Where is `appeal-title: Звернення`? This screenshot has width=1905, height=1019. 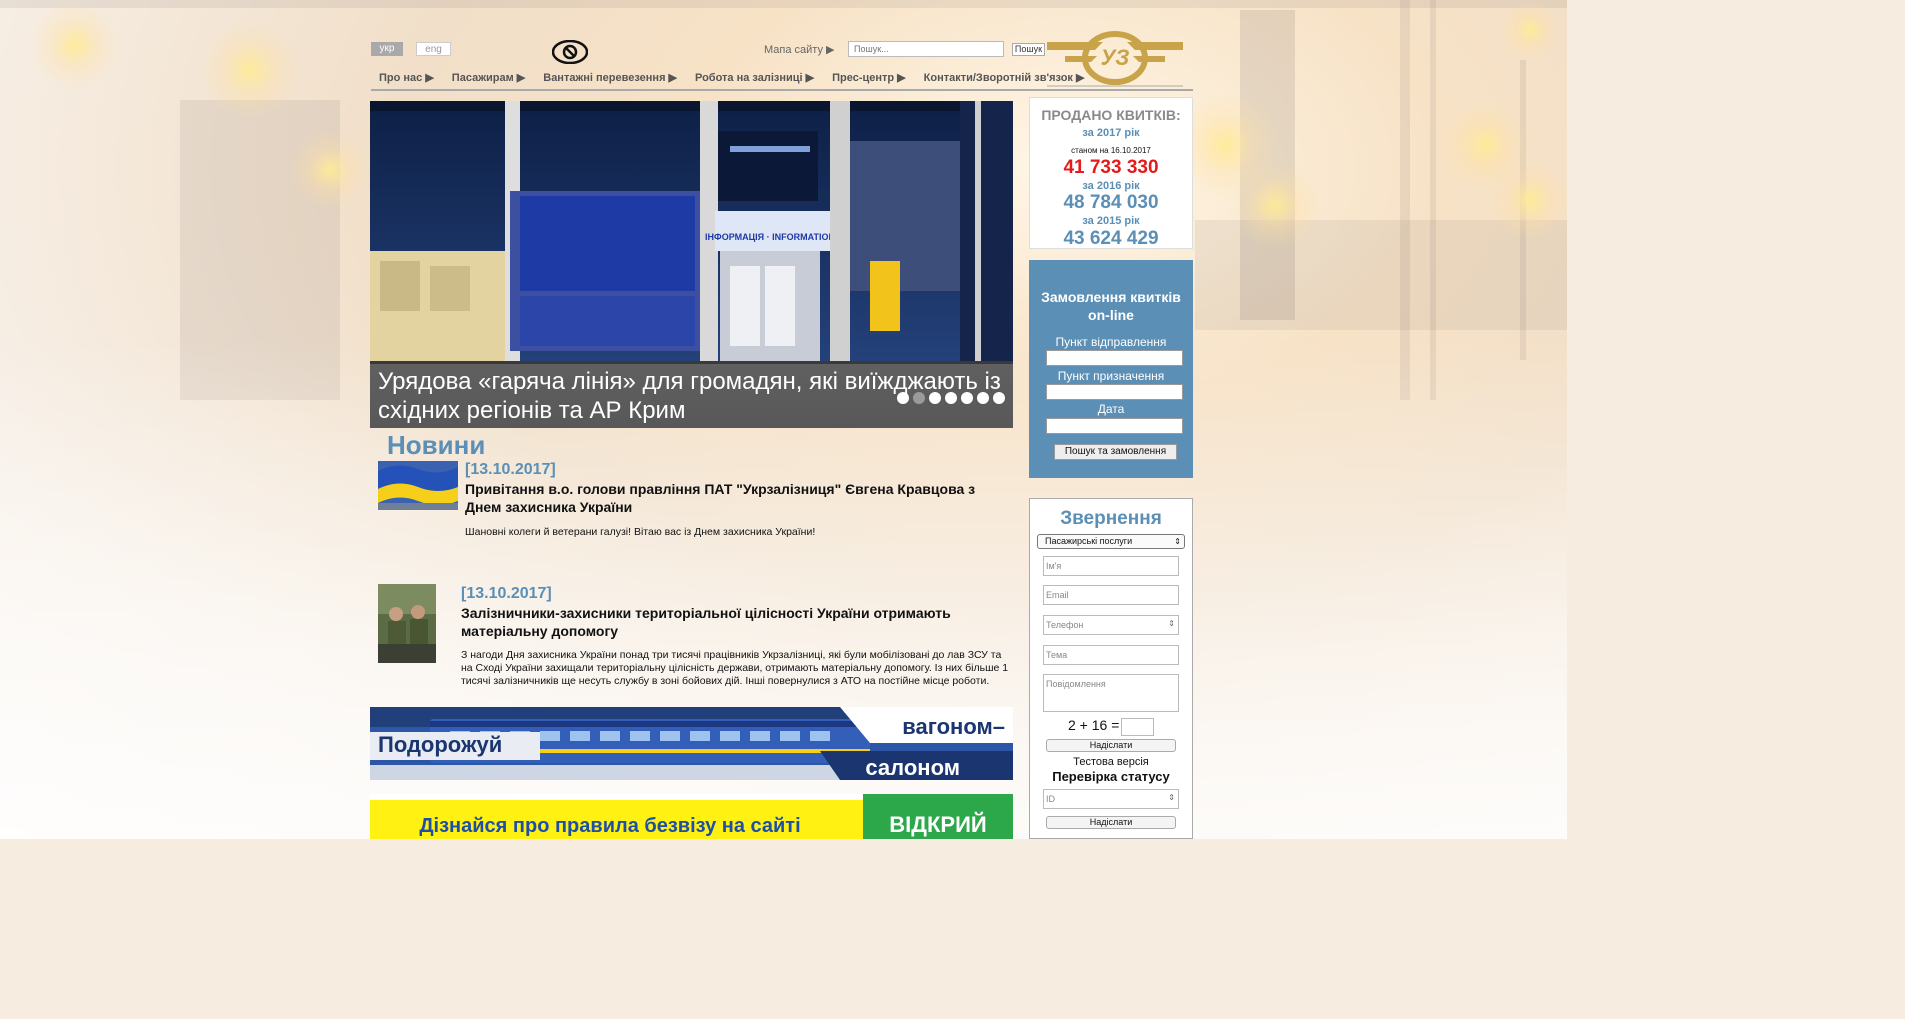
appeal-title: Звернення is located at coordinates (1111, 518).